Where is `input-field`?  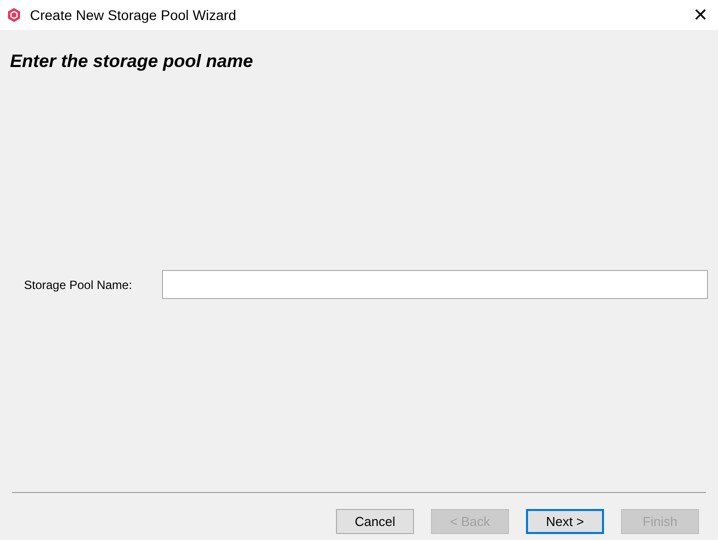 input-field is located at coordinates (435, 284).